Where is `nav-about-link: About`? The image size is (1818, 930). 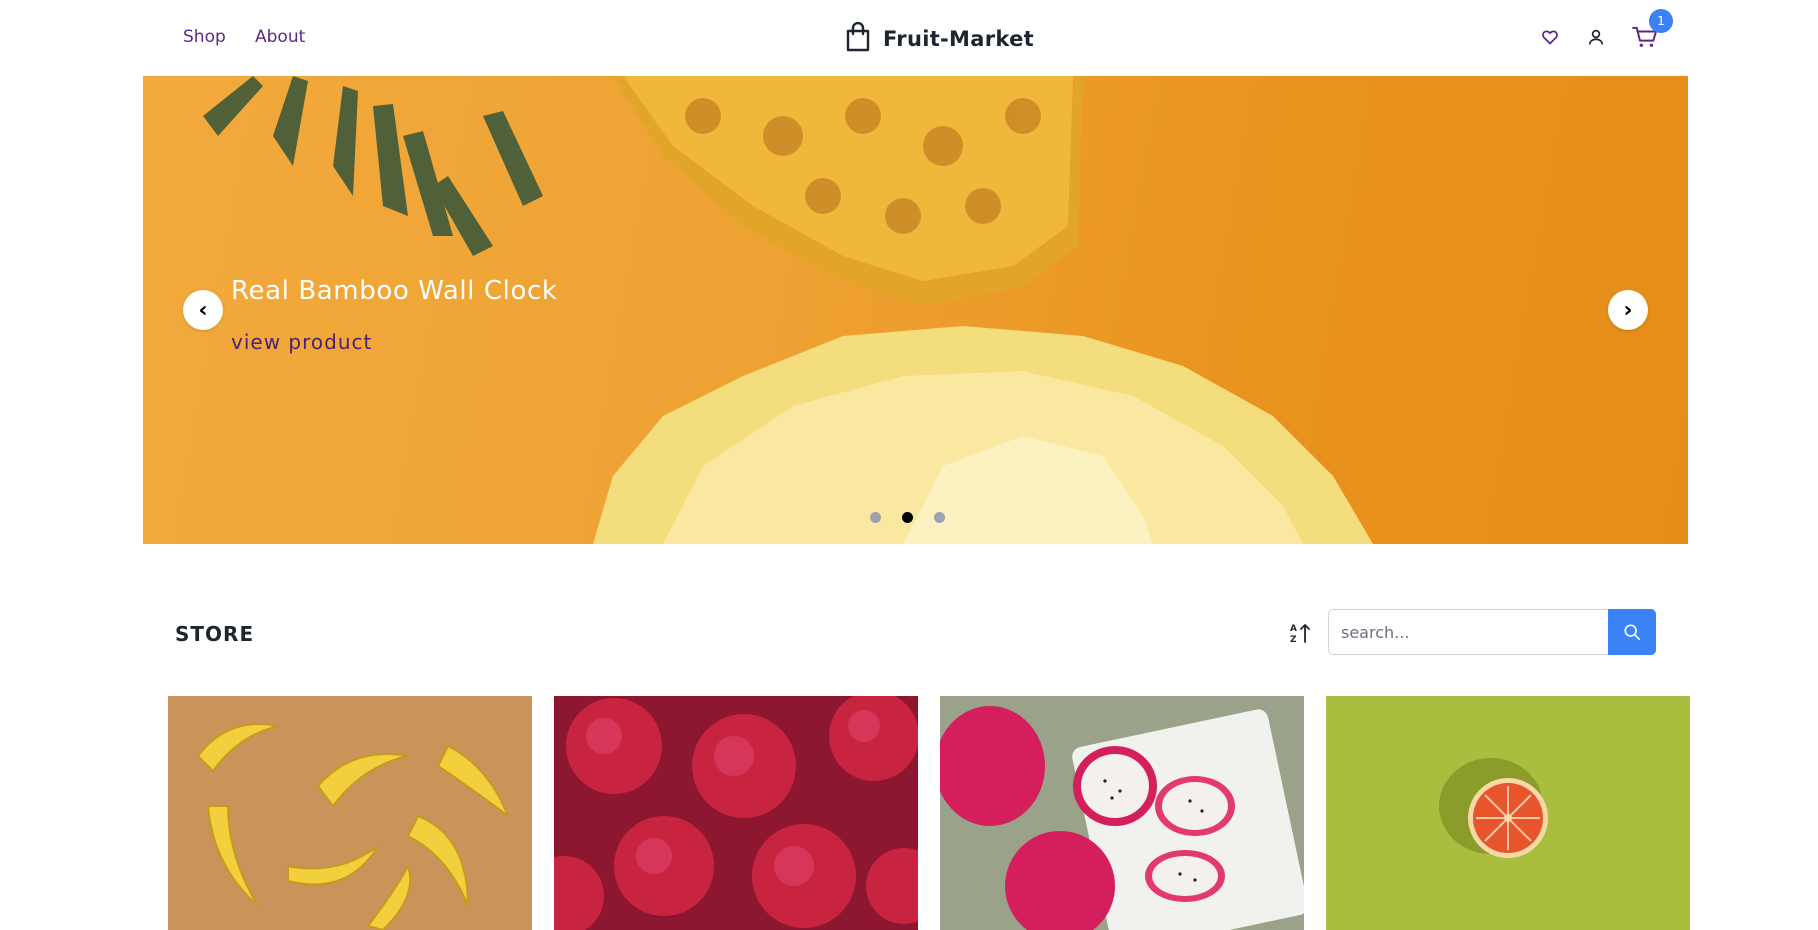
nav-about-link: About is located at coordinates (280, 37).